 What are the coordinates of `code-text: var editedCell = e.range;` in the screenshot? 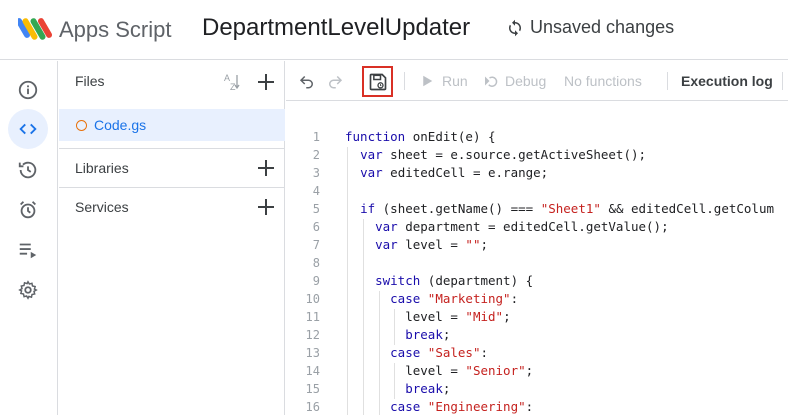 It's located at (446, 173).